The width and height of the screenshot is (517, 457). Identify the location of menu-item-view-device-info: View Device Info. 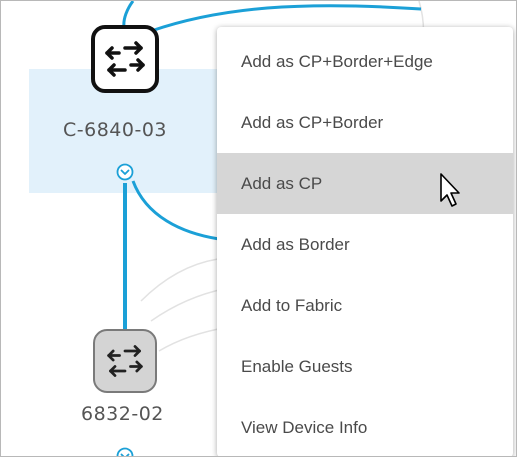
(365, 426).